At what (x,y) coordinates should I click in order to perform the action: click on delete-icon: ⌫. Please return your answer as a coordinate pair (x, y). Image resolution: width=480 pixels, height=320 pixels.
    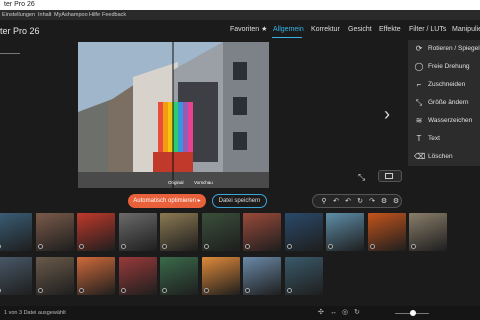
    Looking at the image, I should click on (420, 156).